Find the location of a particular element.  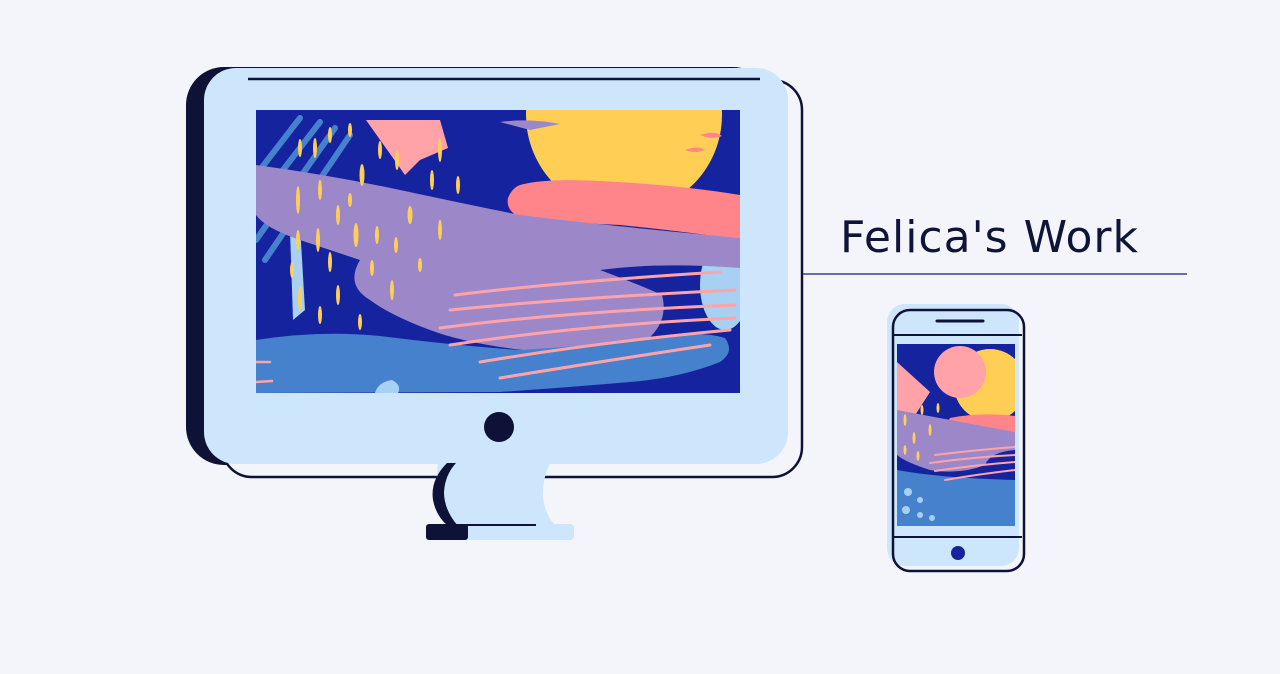

monitor-stand is located at coordinates (496, 494).